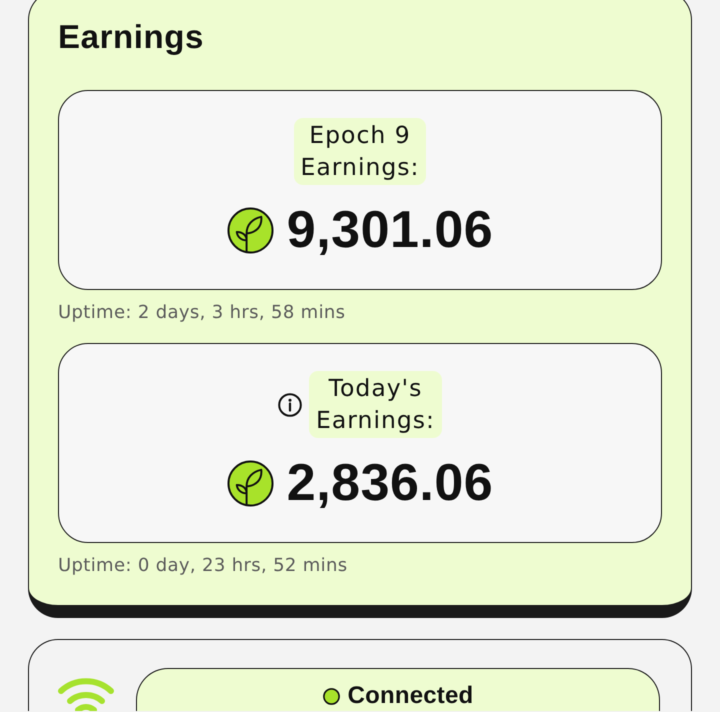 This screenshot has width=720, height=712. Describe the element at coordinates (390, 483) in the screenshot. I see `earnings-amount: 2,836.06` at that location.